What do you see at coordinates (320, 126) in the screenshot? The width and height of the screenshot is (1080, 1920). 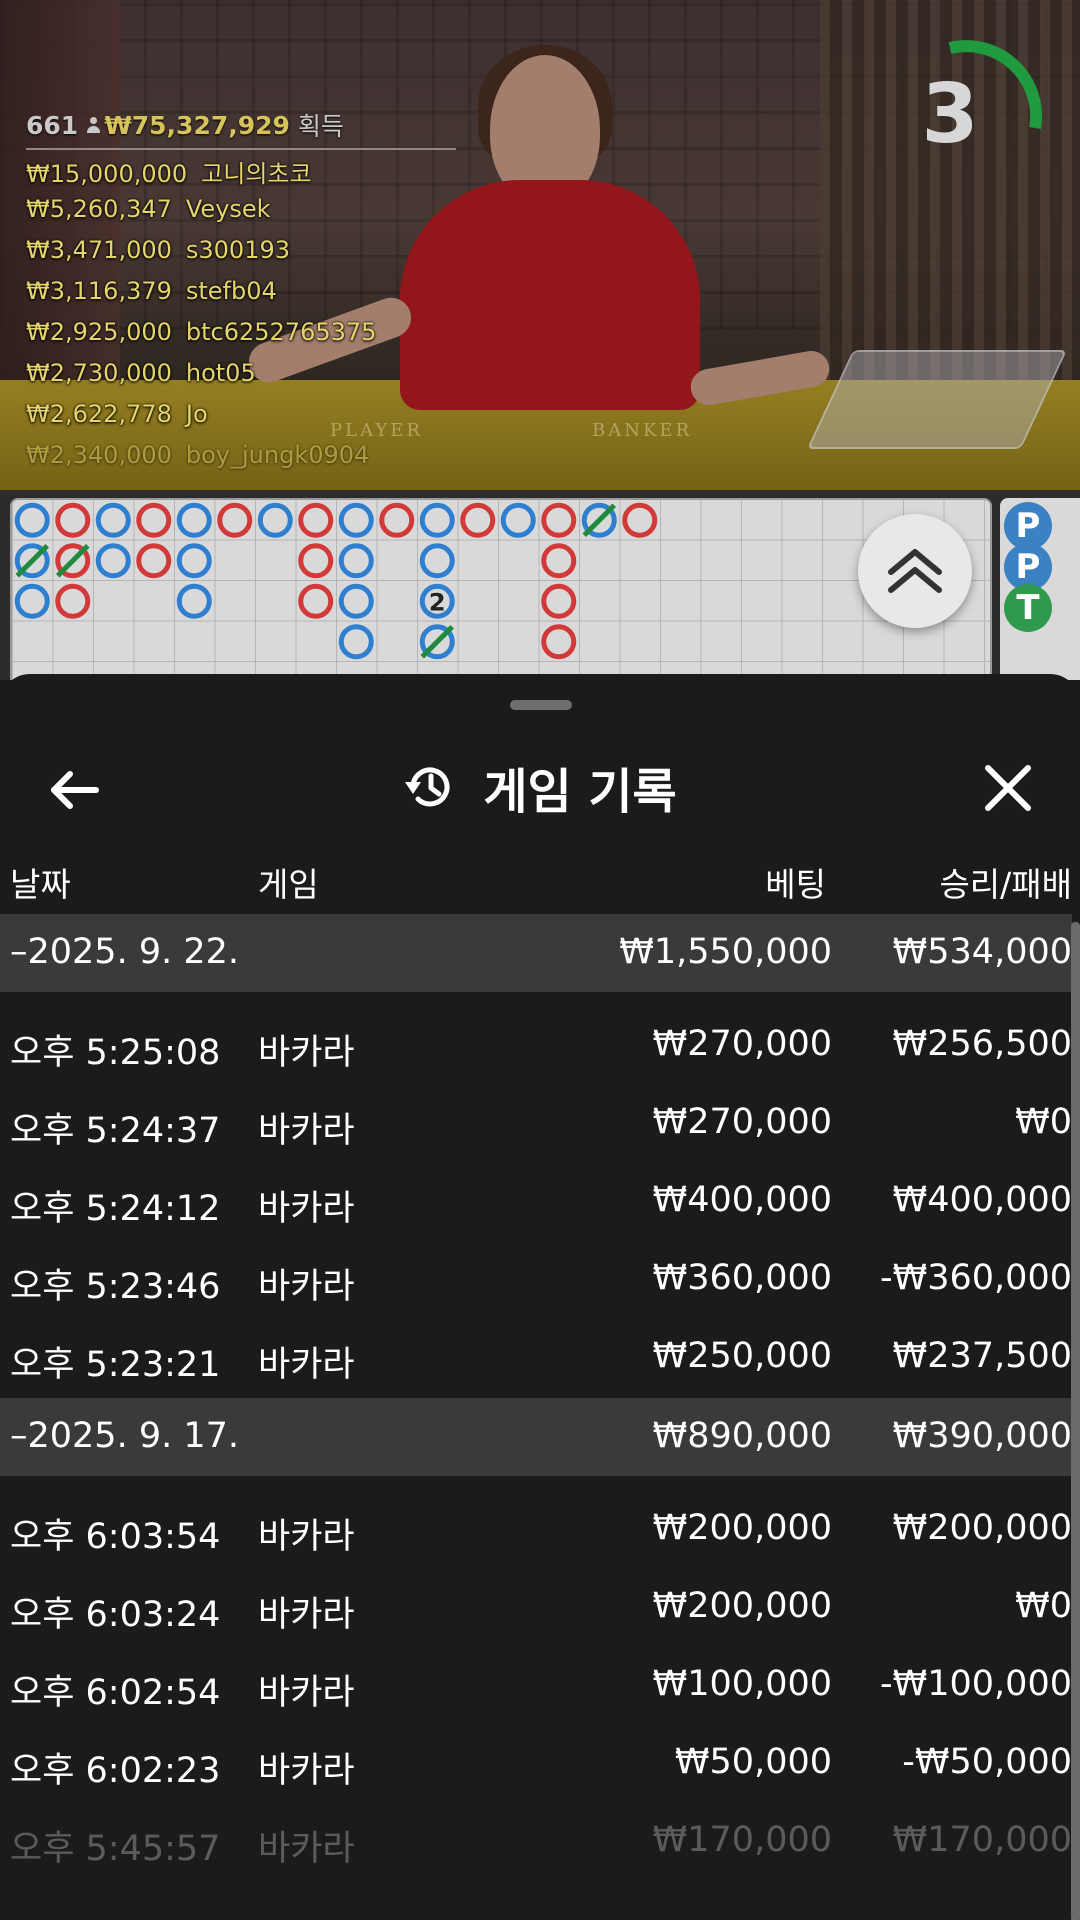 I see `winners-suffix: 획득` at bounding box center [320, 126].